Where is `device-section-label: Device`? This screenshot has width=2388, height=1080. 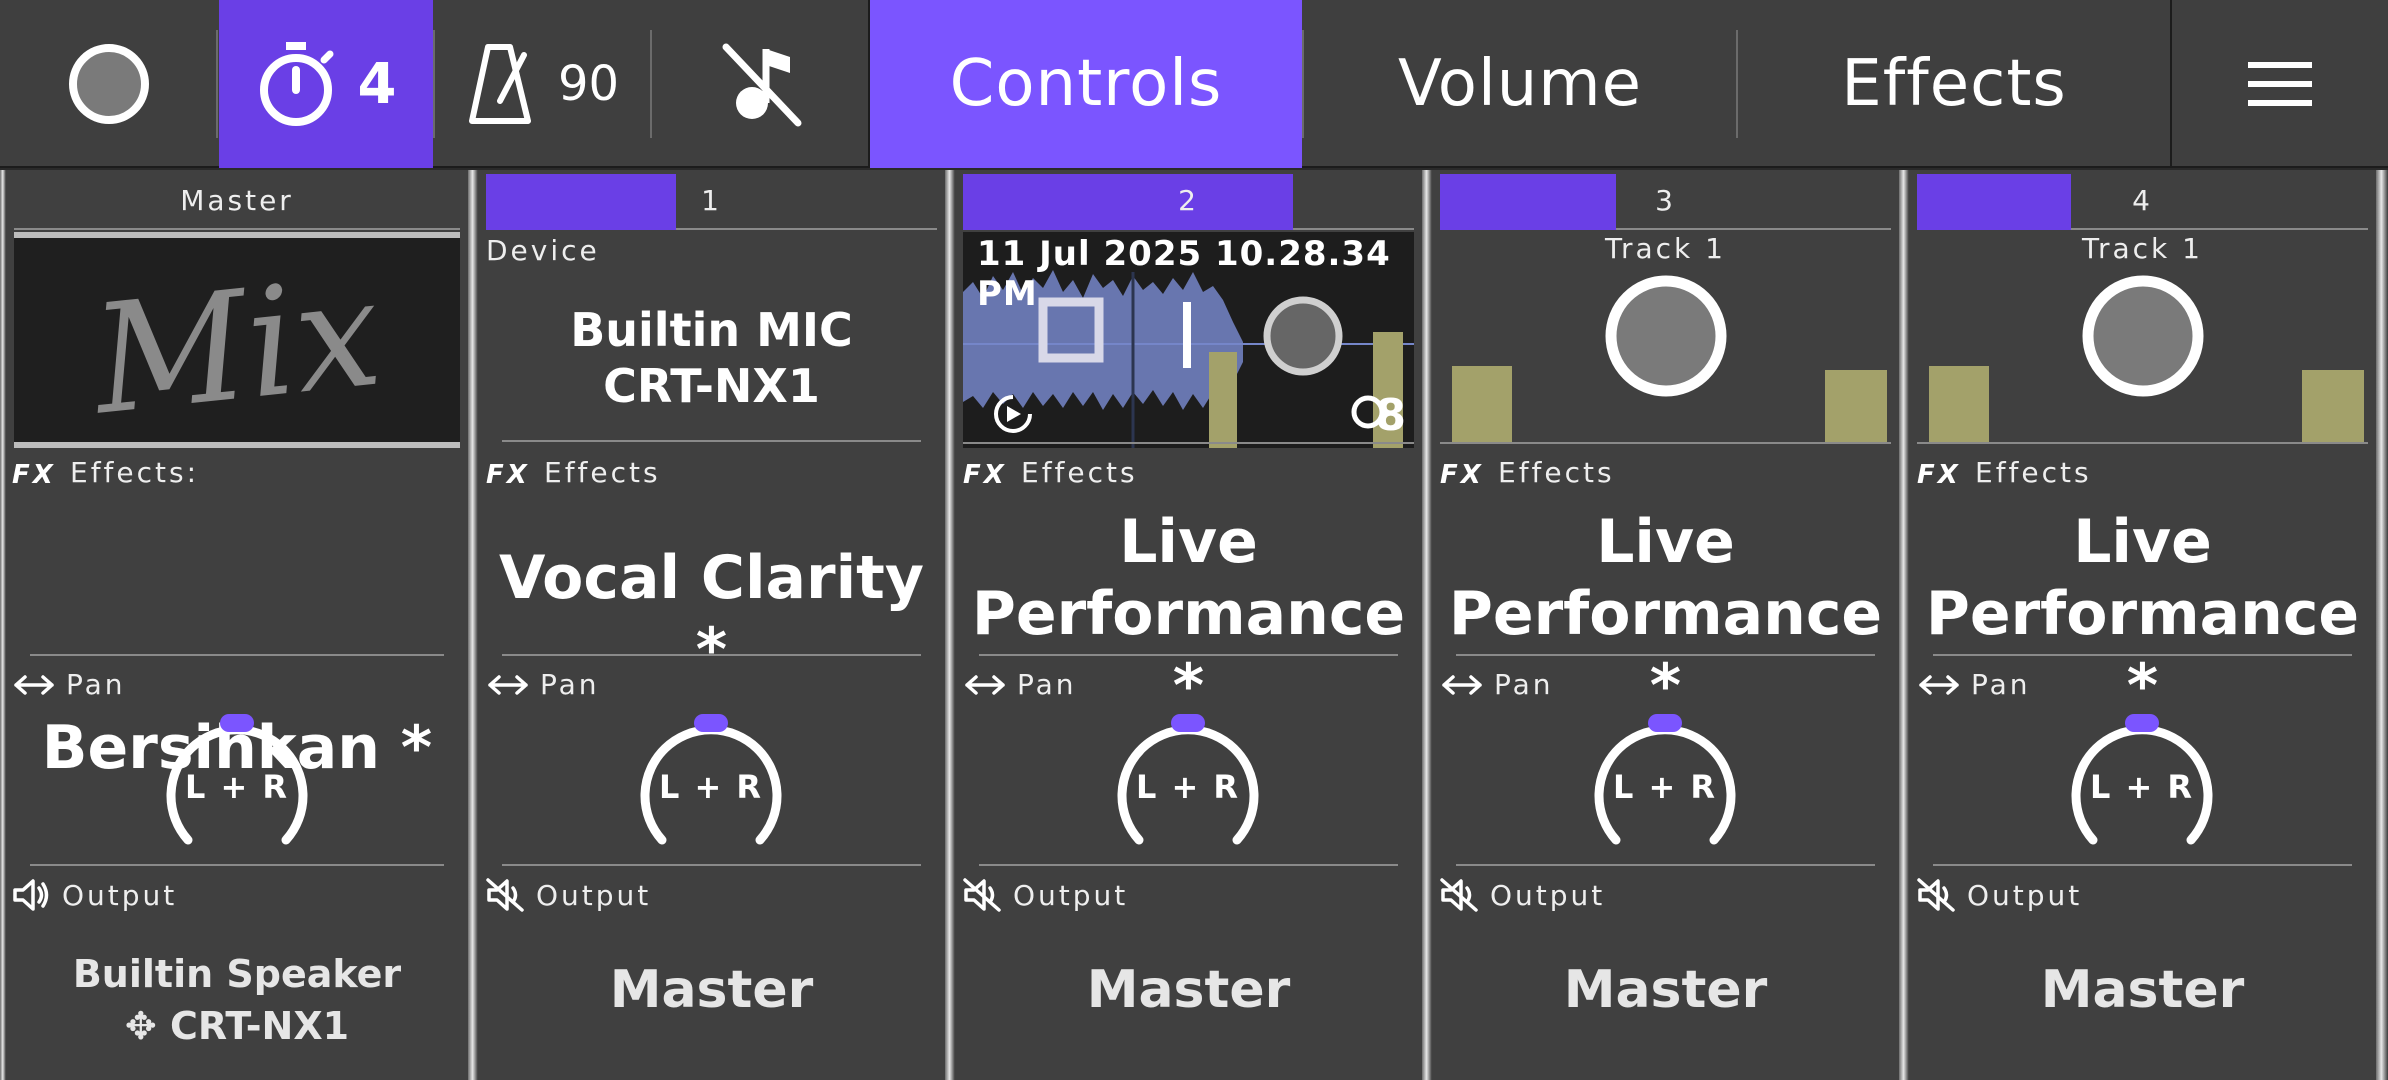
device-section-label: Device is located at coordinates (543, 250).